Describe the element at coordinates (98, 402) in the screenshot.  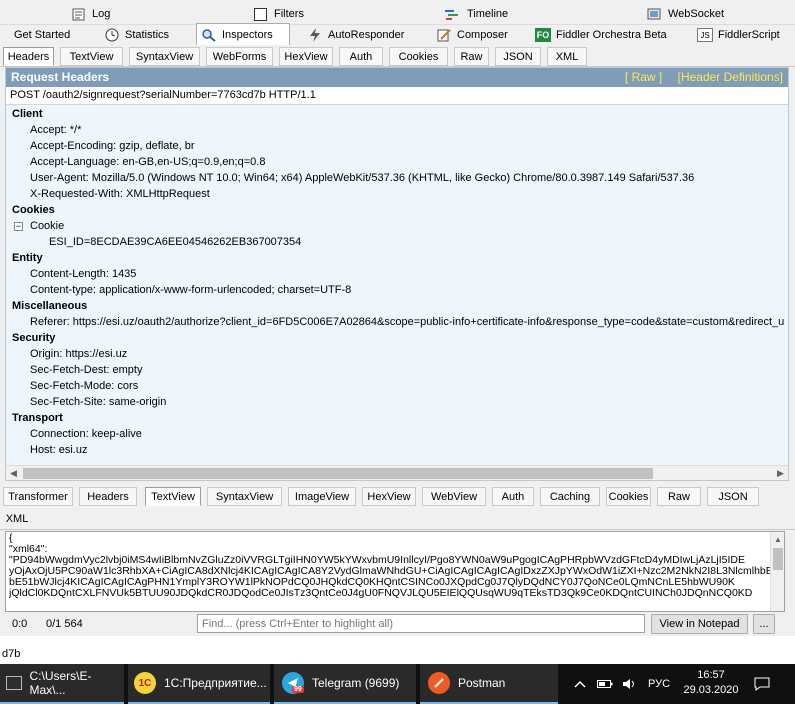
I see `header-sec-fetch-site: Sec-Fetch-Site: same-origin` at that location.